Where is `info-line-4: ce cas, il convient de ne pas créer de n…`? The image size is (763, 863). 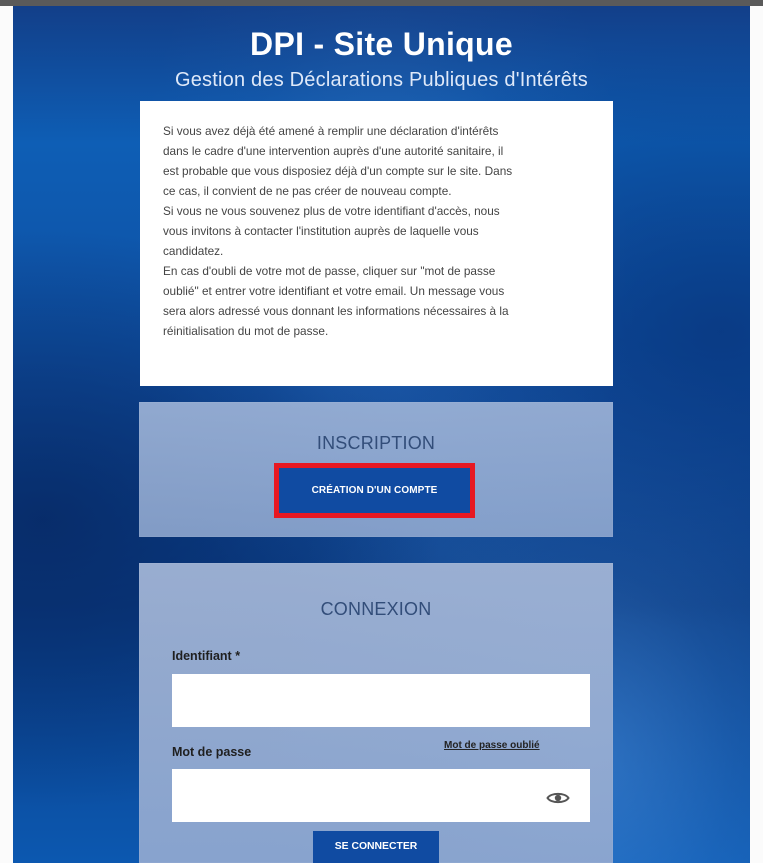
info-line-4: ce cas, il convient de ne pas créer de n… is located at coordinates (307, 191).